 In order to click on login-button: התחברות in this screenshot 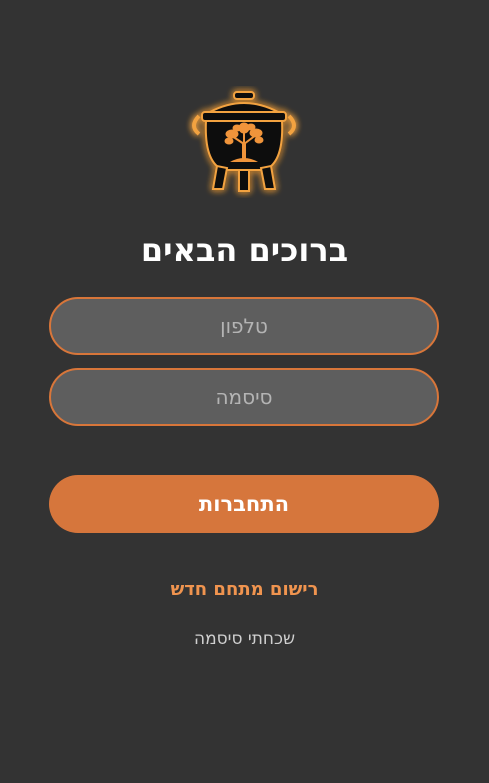, I will do `click(244, 504)`.